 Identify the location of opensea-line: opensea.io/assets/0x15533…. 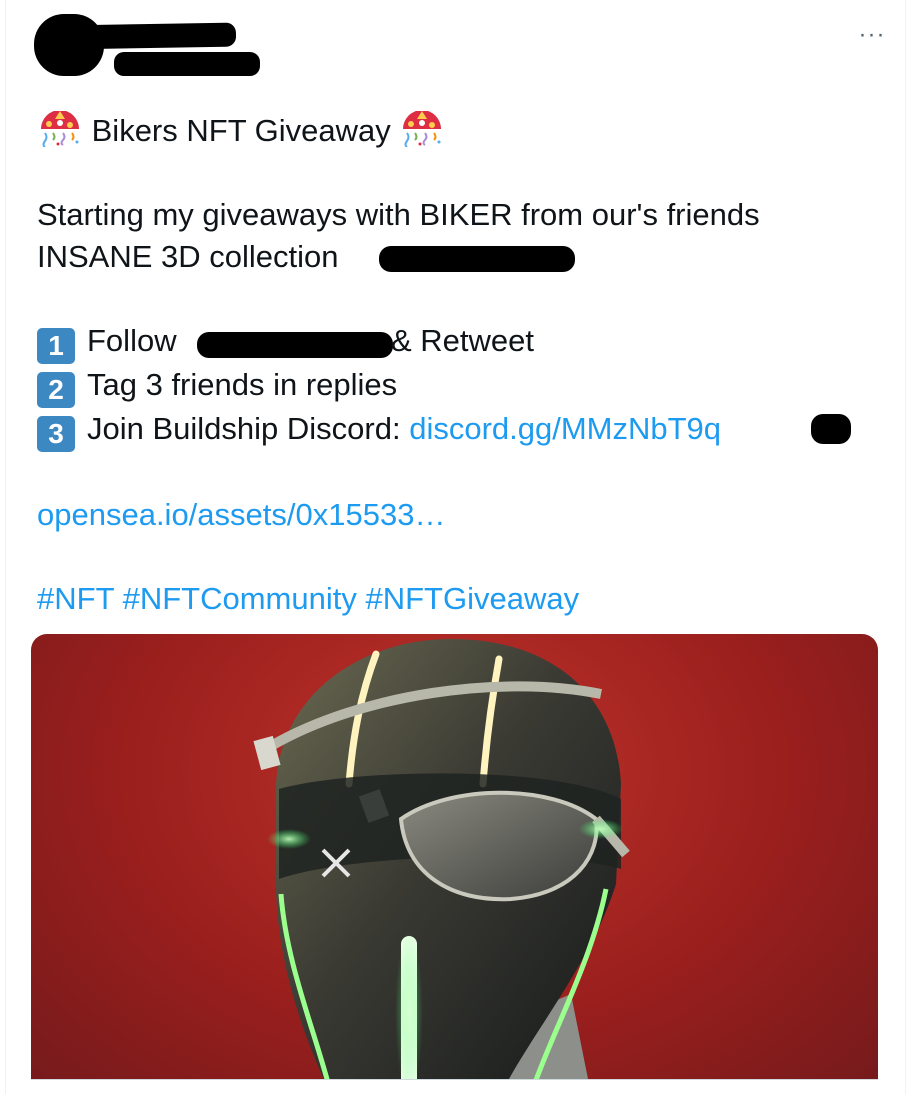
(462, 515).